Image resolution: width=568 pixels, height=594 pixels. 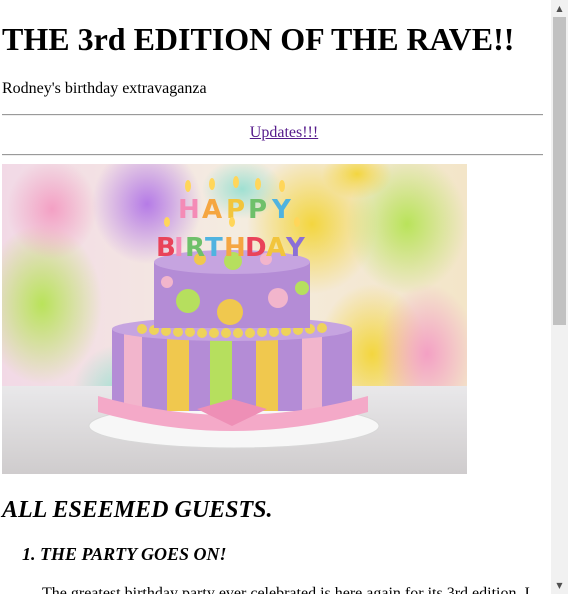 I want to click on vertical-scrollbar: ▲ ▼, so click(x=559, y=297).